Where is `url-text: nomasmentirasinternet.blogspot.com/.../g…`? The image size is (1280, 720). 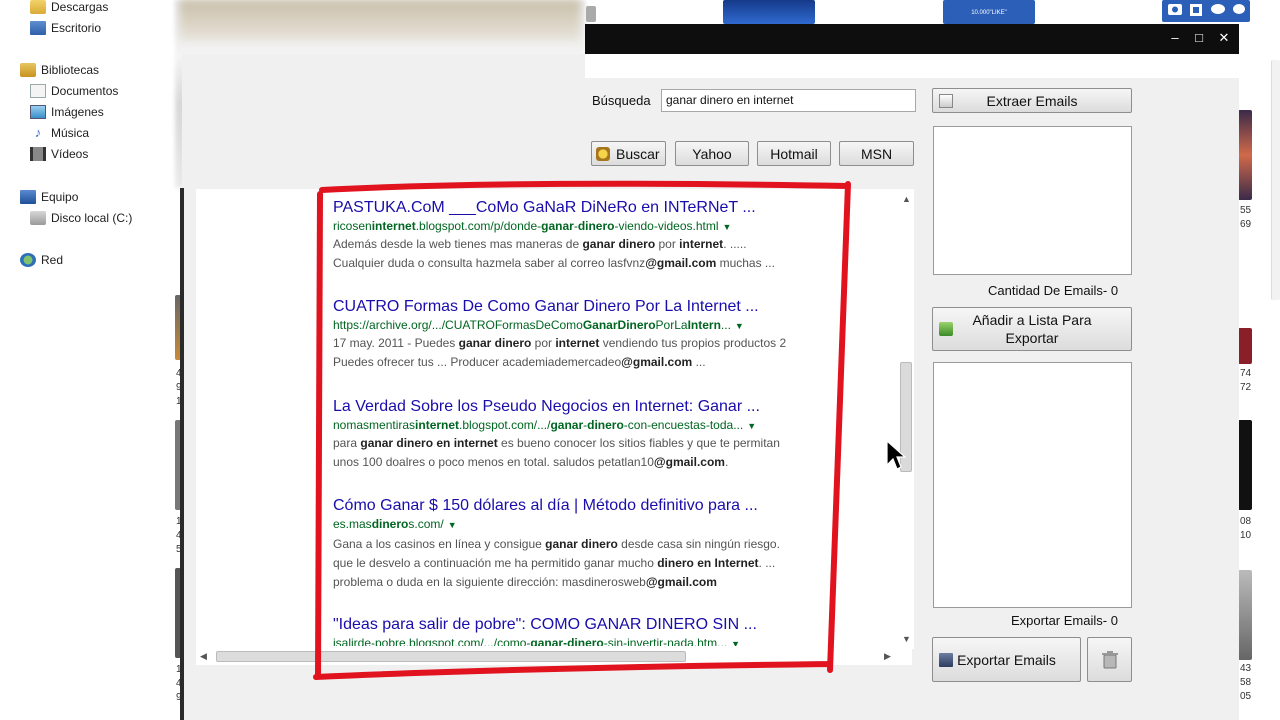
url-text: nomasmentirasinternet.blogspot.com/.../g… is located at coordinates (538, 425).